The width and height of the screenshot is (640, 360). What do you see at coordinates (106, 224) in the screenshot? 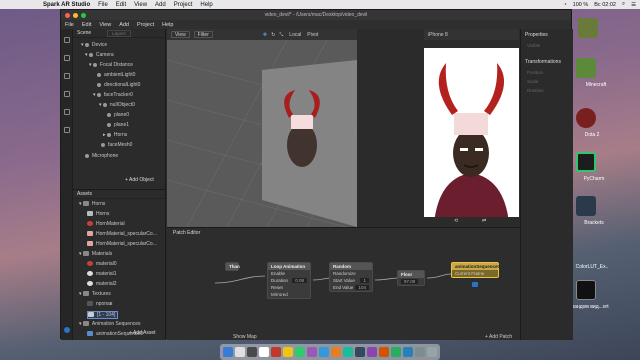
I see `asset-horn-material: HornMaterial` at bounding box center [106, 224].